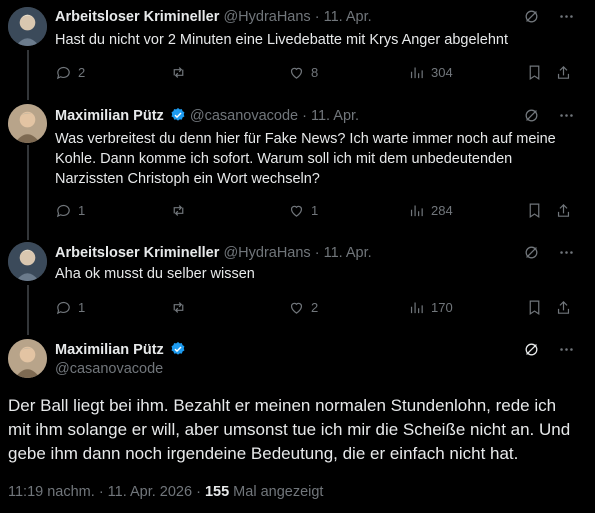 The image size is (595, 513). Describe the element at coordinates (82, 72) in the screenshot. I see `reply-count: 2` at that location.